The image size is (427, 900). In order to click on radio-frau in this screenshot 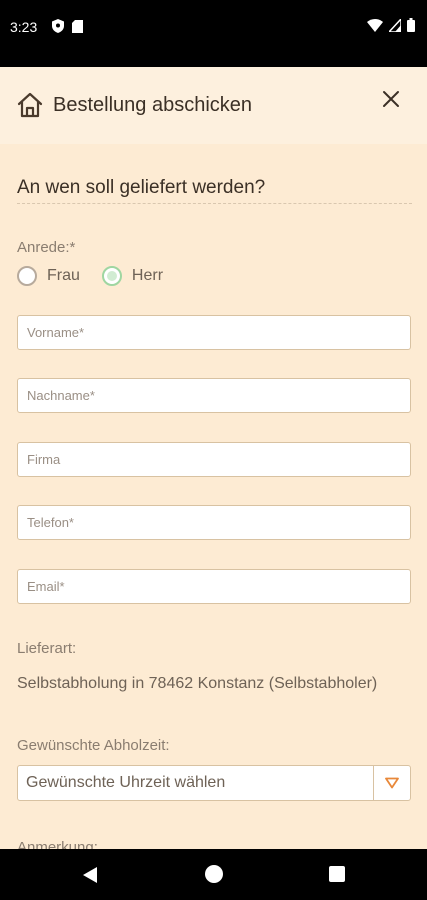, I will do `click(27, 276)`.